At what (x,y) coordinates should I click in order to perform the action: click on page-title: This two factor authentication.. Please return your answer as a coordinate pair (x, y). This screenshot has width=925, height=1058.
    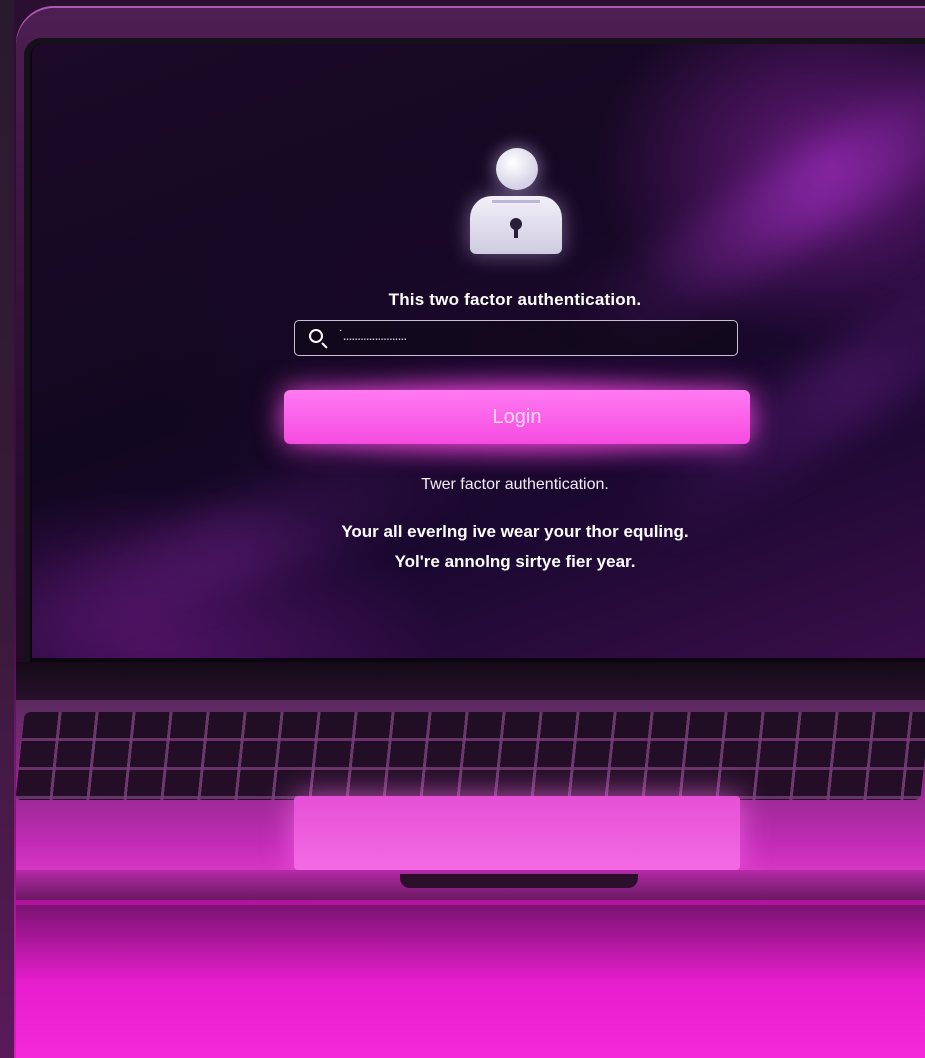
    Looking at the image, I should click on (515, 299).